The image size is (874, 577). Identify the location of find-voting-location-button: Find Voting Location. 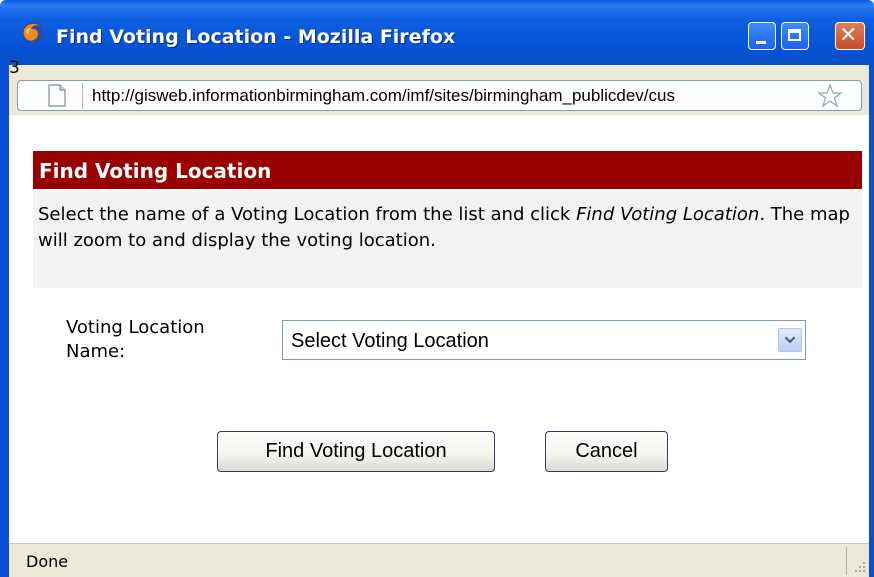
(356, 451).